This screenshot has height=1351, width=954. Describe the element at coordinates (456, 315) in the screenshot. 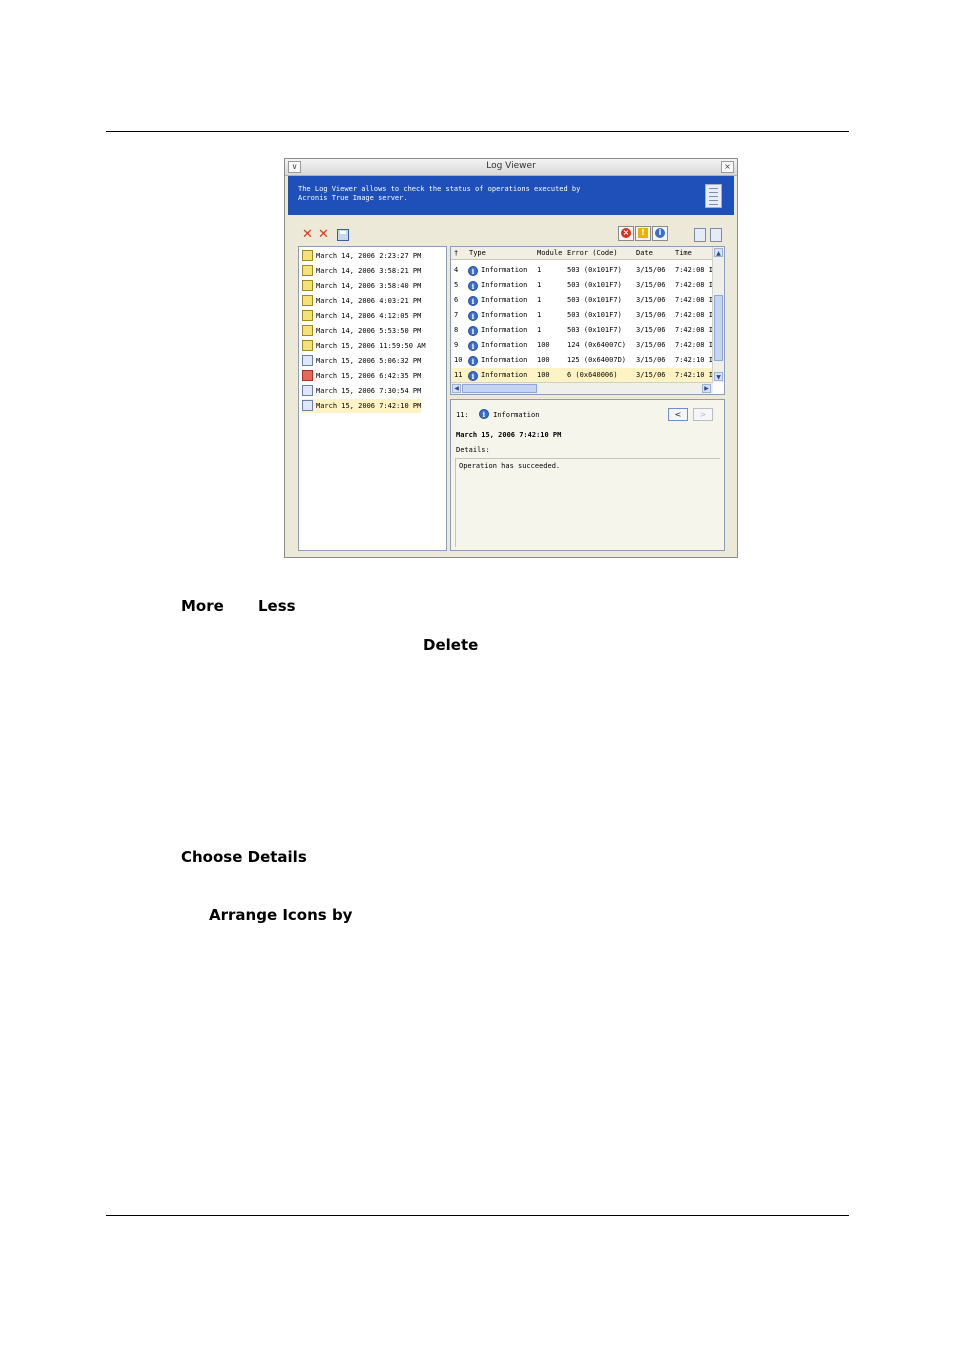

I see `cell-num: 7` at that location.